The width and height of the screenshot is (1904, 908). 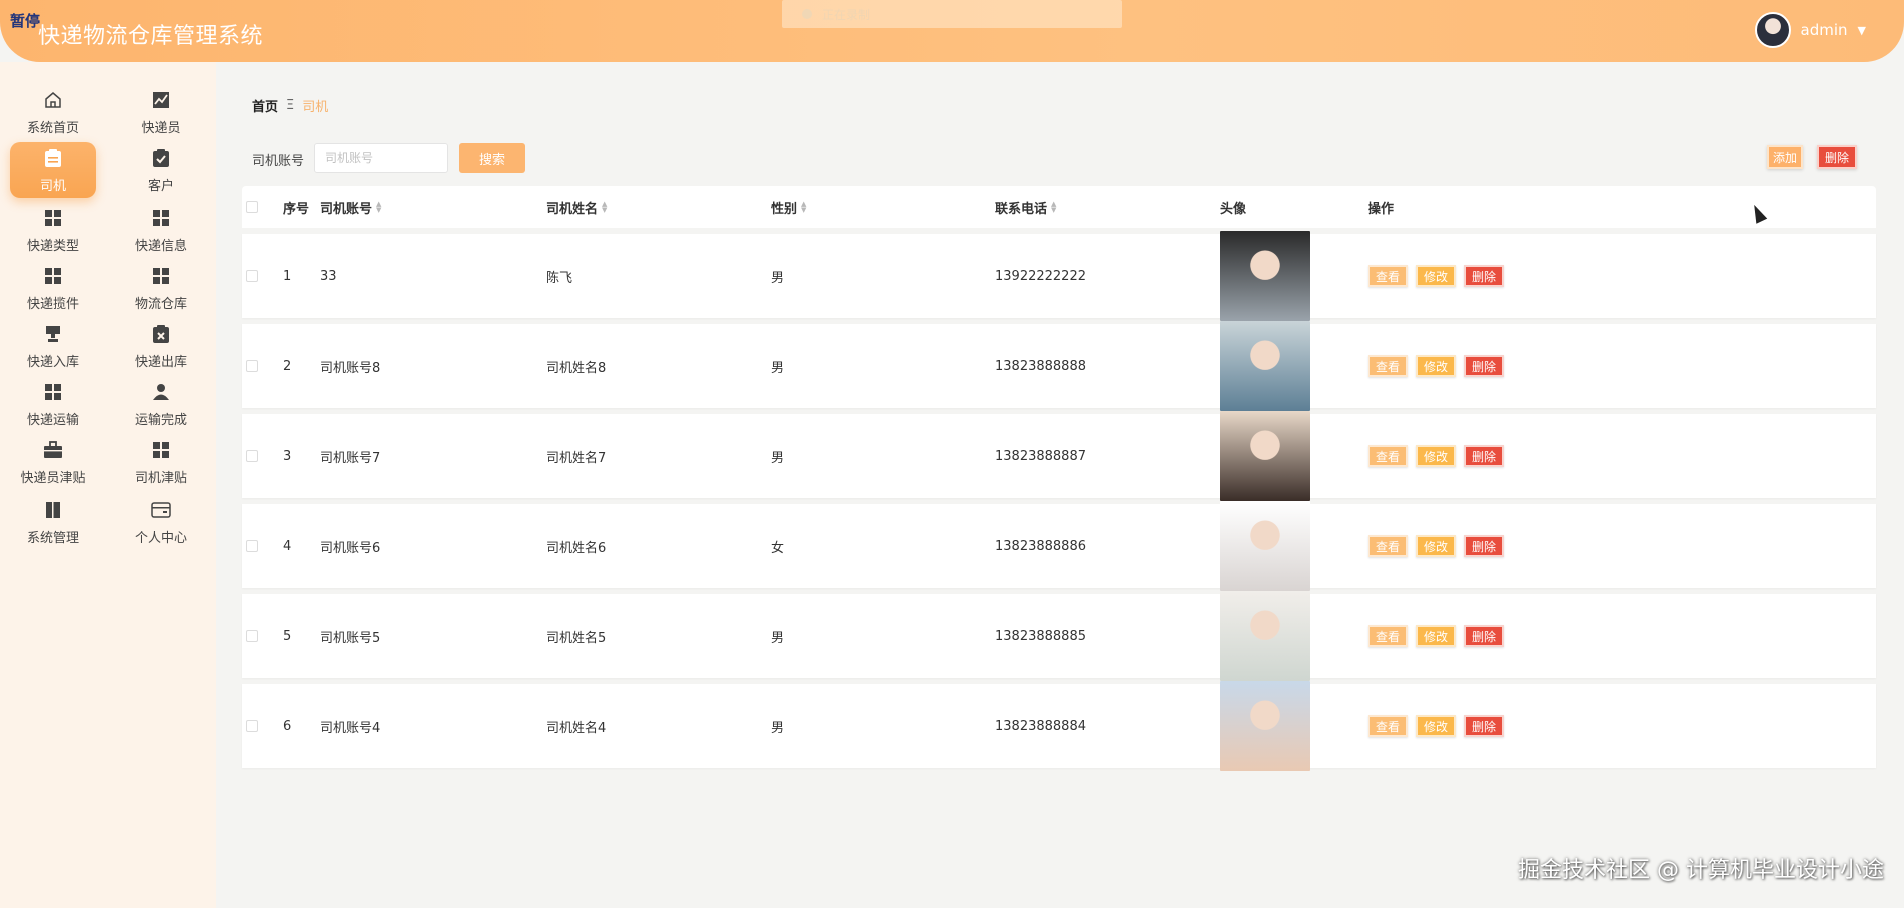 I want to click on sidebar-item-3: 客户, so click(x=161, y=170).